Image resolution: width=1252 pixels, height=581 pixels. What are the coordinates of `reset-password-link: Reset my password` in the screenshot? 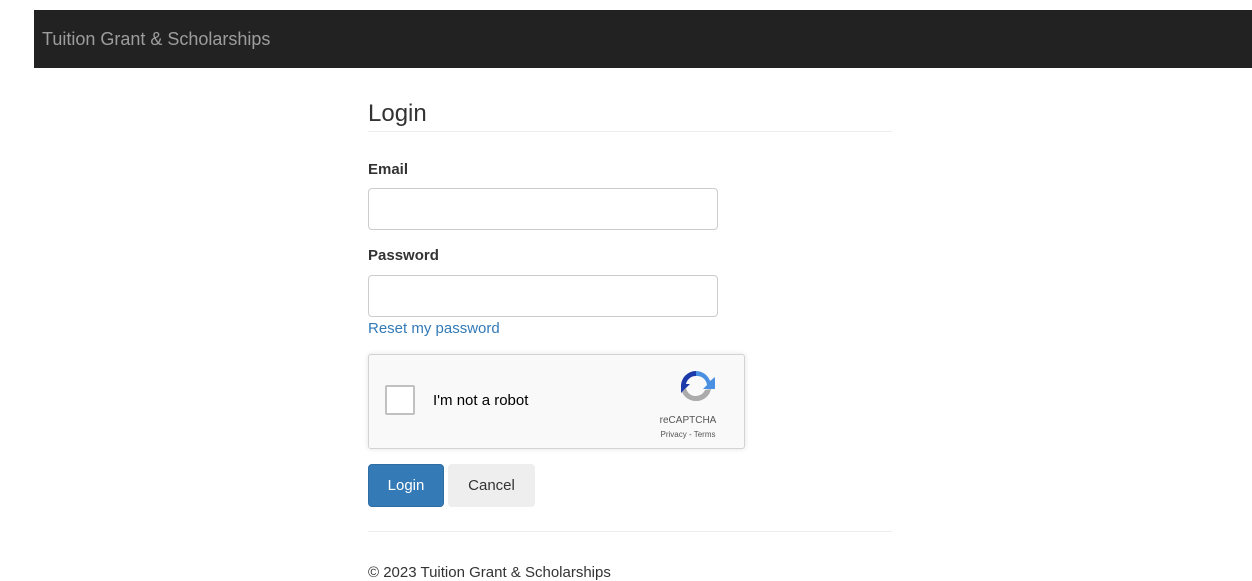 It's located at (434, 328).